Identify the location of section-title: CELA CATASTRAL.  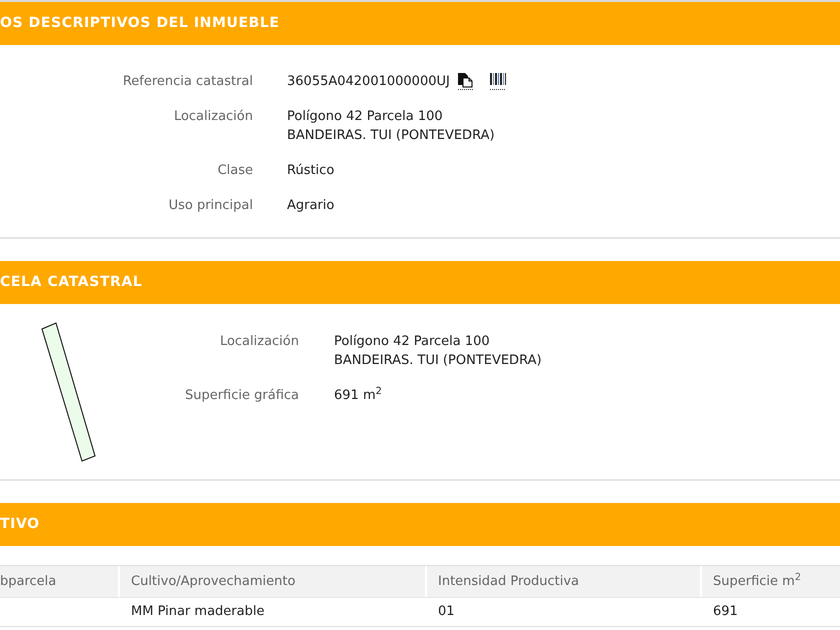
(71, 282).